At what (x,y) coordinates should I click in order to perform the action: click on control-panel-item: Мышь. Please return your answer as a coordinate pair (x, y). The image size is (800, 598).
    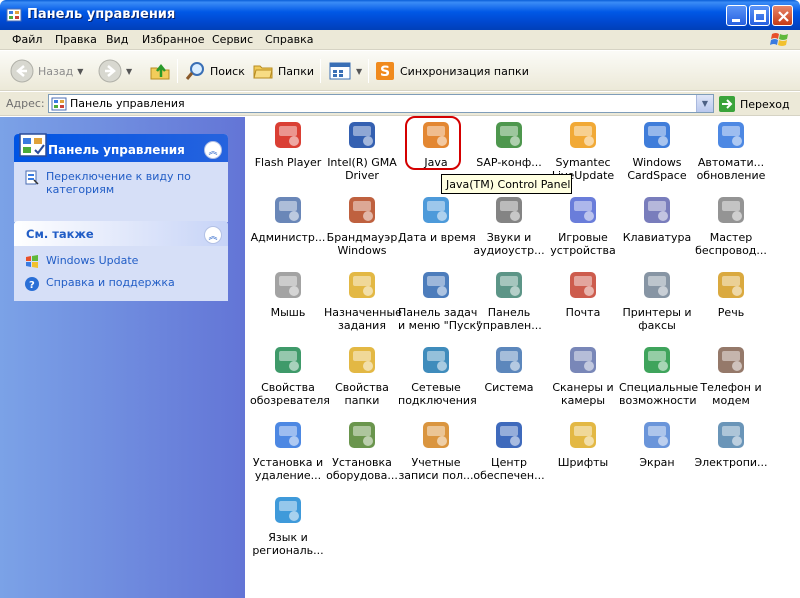
    Looking at the image, I should click on (288, 293).